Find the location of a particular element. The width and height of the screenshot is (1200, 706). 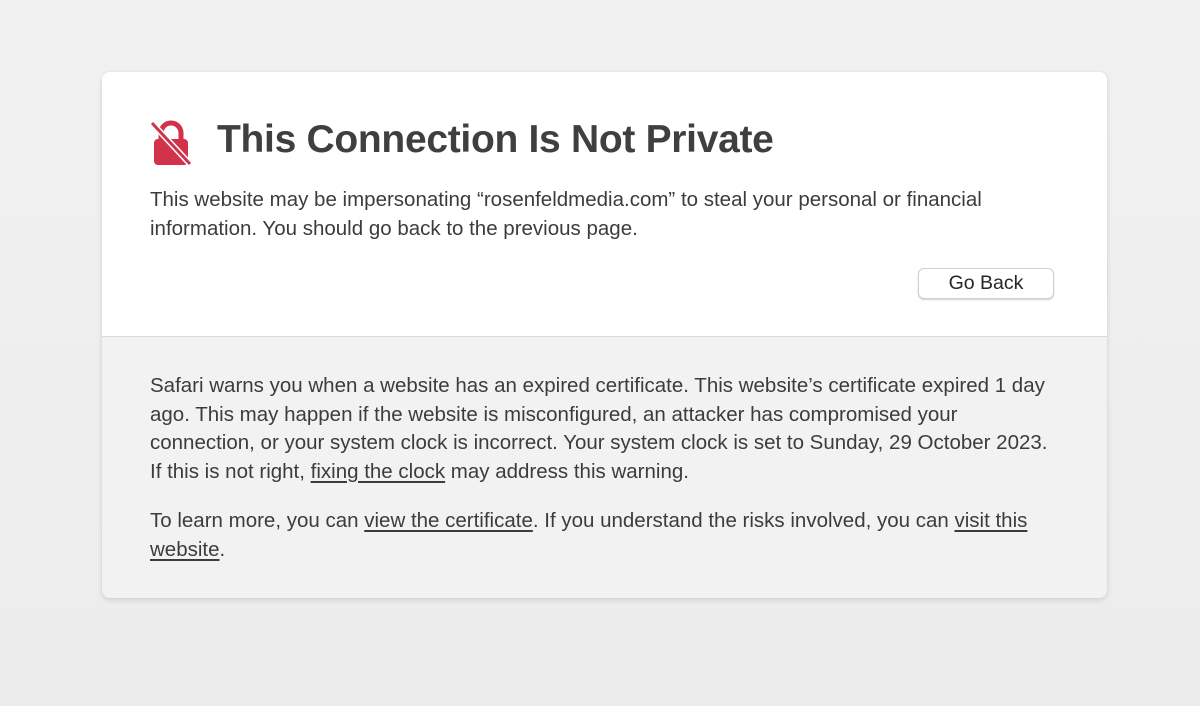

page-title: This Connection Is Not Private is located at coordinates (495, 139).